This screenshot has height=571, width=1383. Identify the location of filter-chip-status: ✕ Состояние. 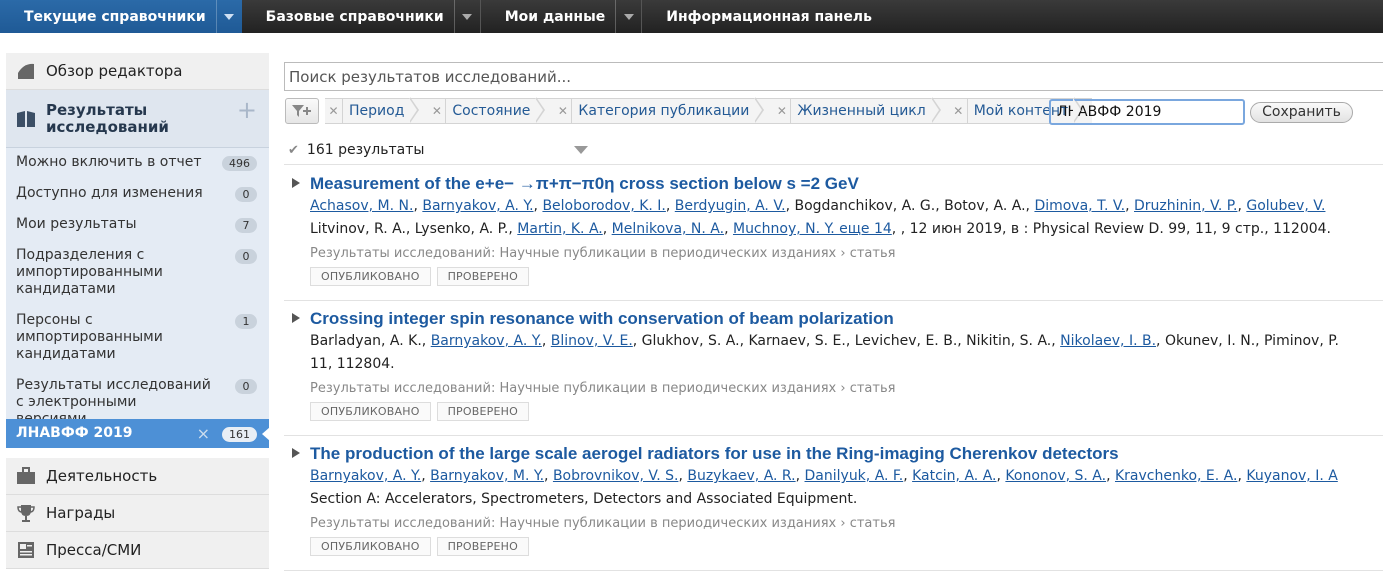
(491, 110).